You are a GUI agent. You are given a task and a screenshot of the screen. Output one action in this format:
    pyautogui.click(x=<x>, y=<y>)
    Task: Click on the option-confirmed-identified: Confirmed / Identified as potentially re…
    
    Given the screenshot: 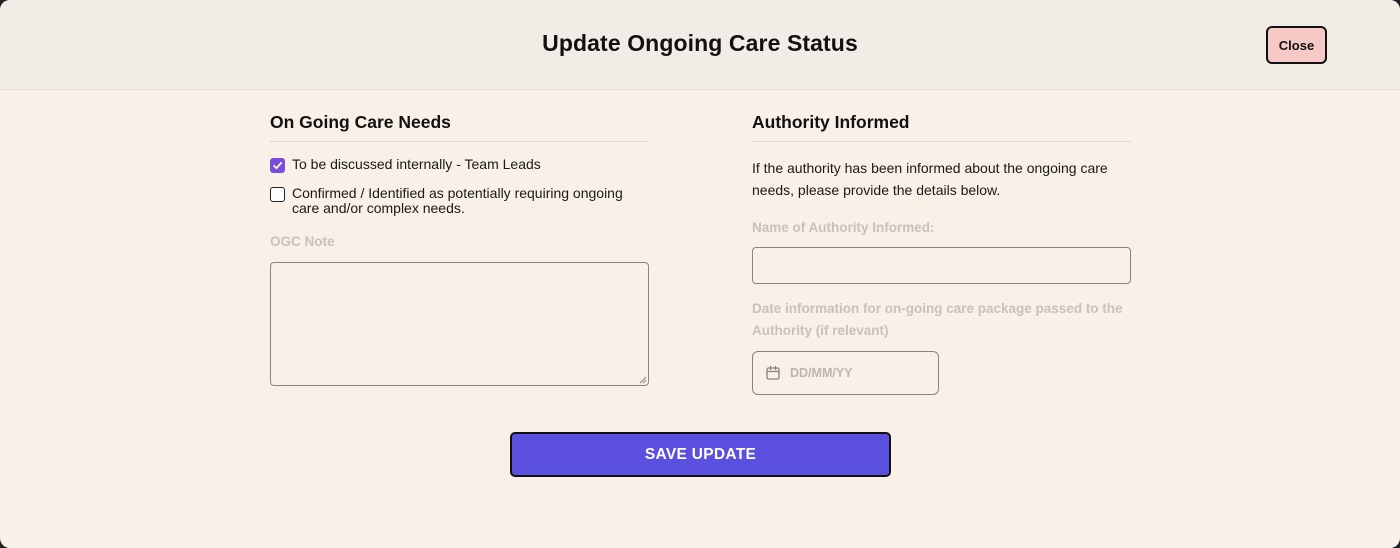 What is the action you would take?
    pyautogui.click(x=450, y=201)
    